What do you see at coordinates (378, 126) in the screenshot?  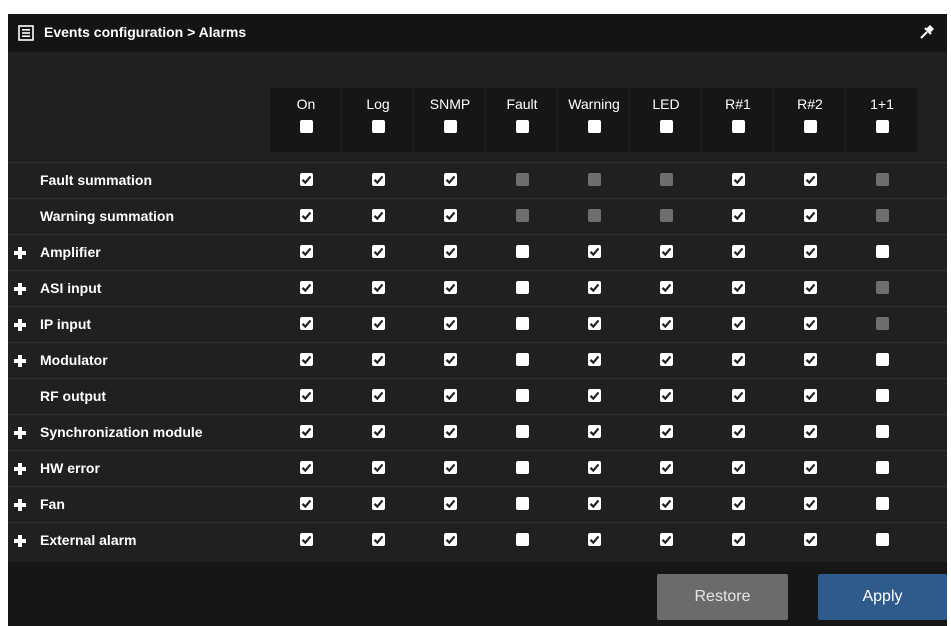 I see `select-all-checkbox-log` at bounding box center [378, 126].